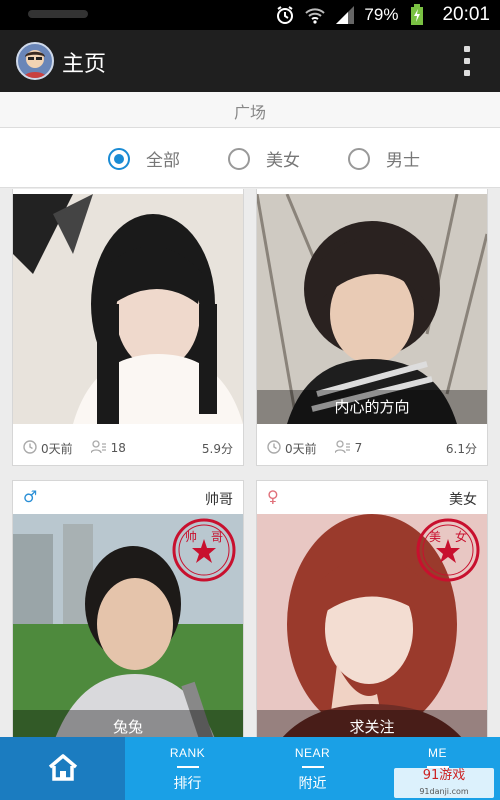  Describe the element at coordinates (437, 753) in the screenshot. I see `tab-me-en: ME` at that location.